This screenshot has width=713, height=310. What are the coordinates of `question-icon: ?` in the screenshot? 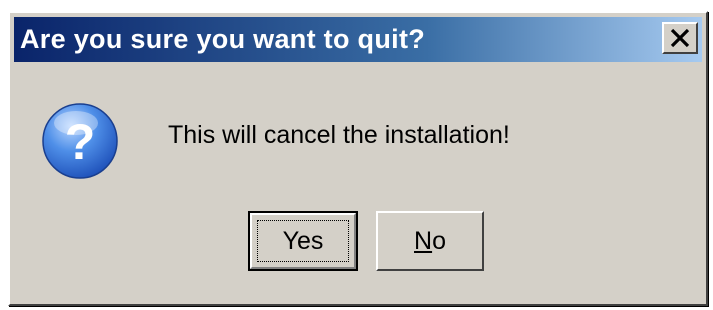 It's located at (80, 141).